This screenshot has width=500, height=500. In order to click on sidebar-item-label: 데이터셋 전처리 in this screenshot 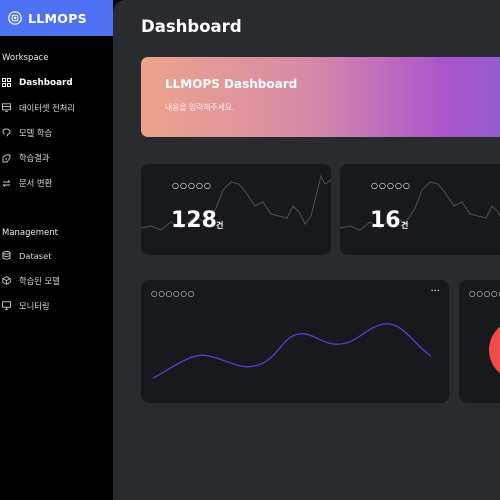, I will do `click(47, 107)`.